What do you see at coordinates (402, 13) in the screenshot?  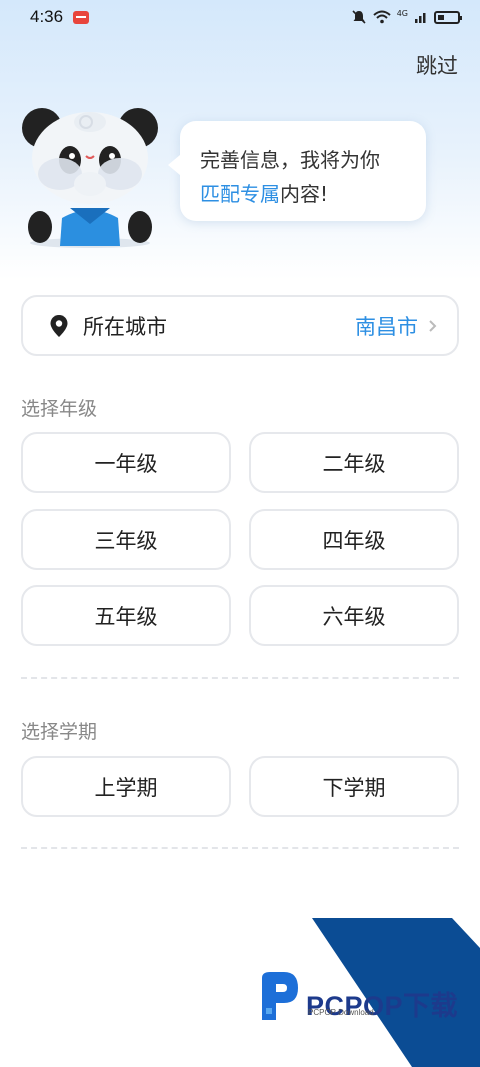 I see `network-type-label: 4G` at bounding box center [402, 13].